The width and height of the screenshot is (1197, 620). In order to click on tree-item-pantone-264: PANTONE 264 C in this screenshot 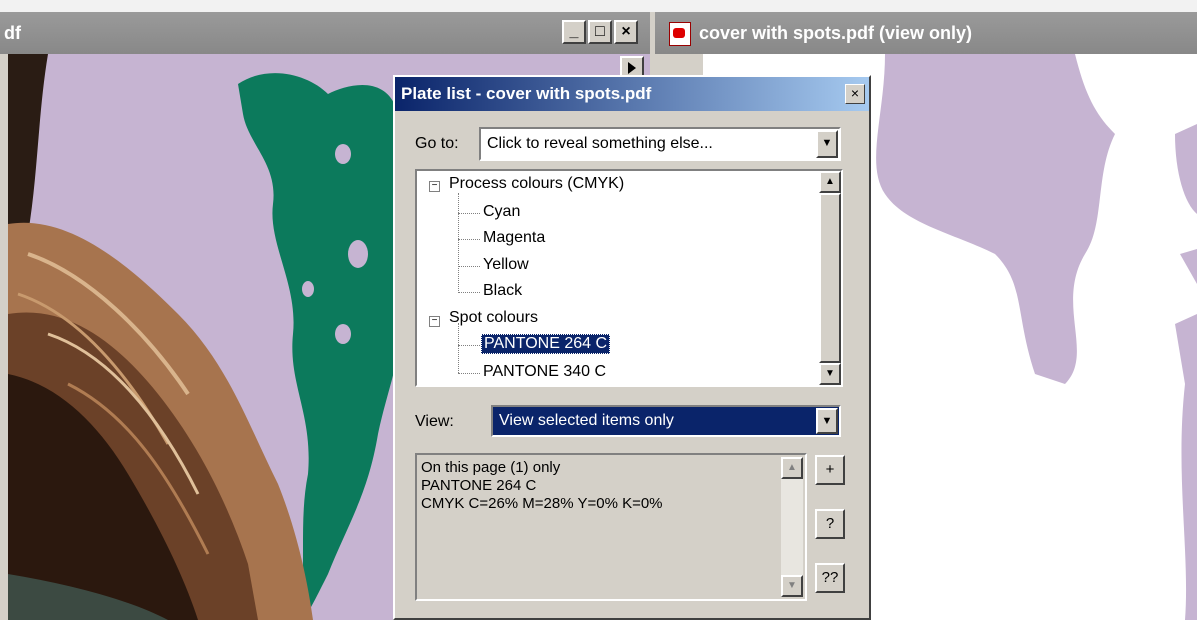, I will do `click(546, 344)`.